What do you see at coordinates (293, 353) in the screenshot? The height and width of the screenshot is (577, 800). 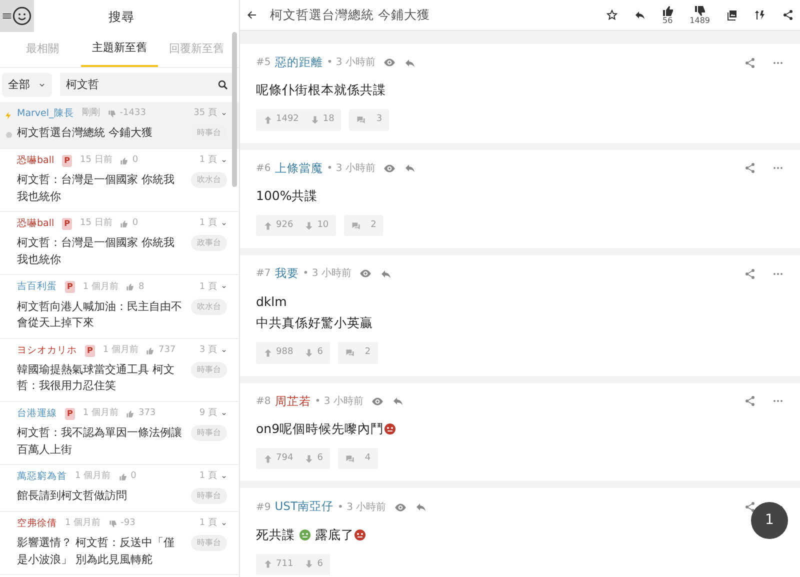 I see `vote-bar: 988 6` at bounding box center [293, 353].